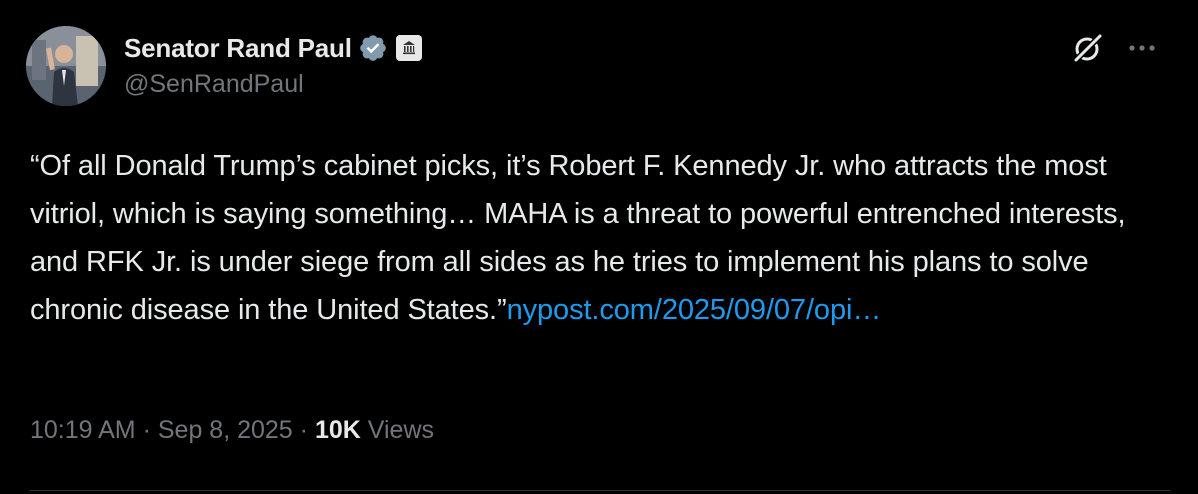 The height and width of the screenshot is (494, 1198). What do you see at coordinates (238, 48) in the screenshot?
I see `display-name: Senator Rand Paul` at bounding box center [238, 48].